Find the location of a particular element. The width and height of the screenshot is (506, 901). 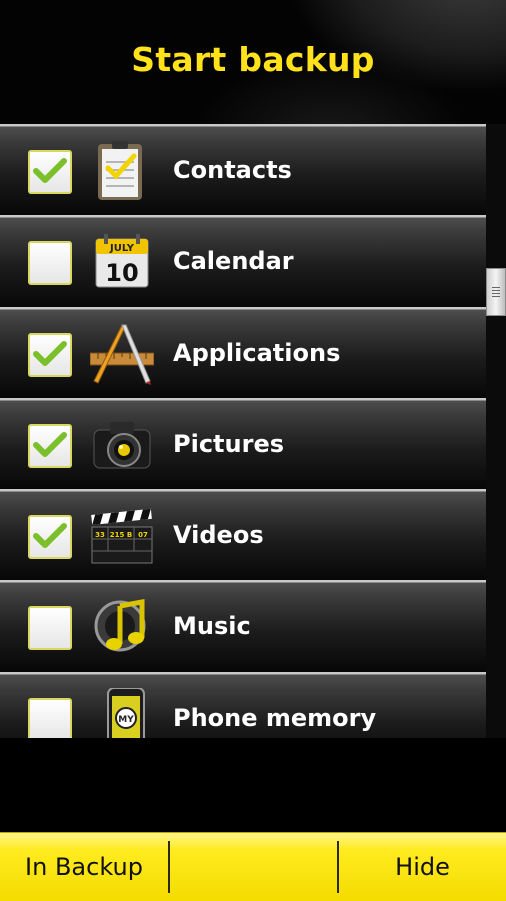

phone-memory-icon: MY is located at coordinates (126, 712).